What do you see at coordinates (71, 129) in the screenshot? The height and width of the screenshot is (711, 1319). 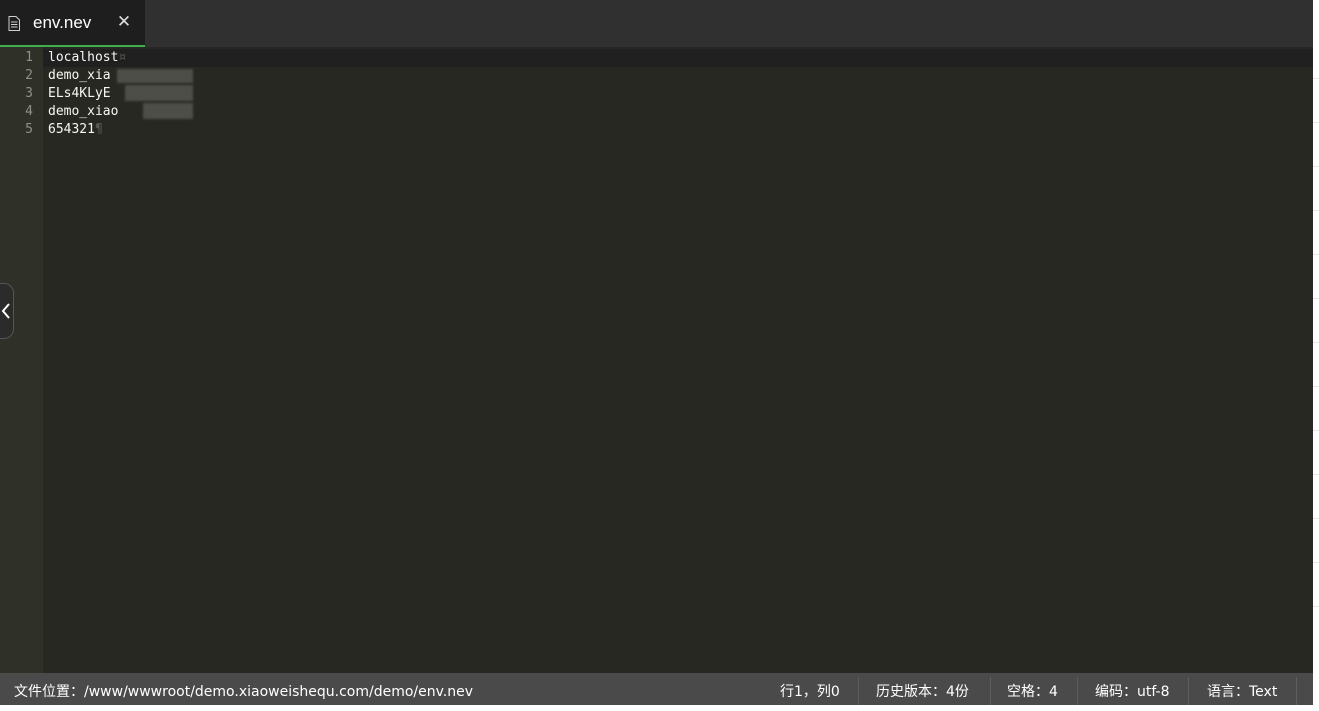 I see `code-line-text: 654321` at bounding box center [71, 129].